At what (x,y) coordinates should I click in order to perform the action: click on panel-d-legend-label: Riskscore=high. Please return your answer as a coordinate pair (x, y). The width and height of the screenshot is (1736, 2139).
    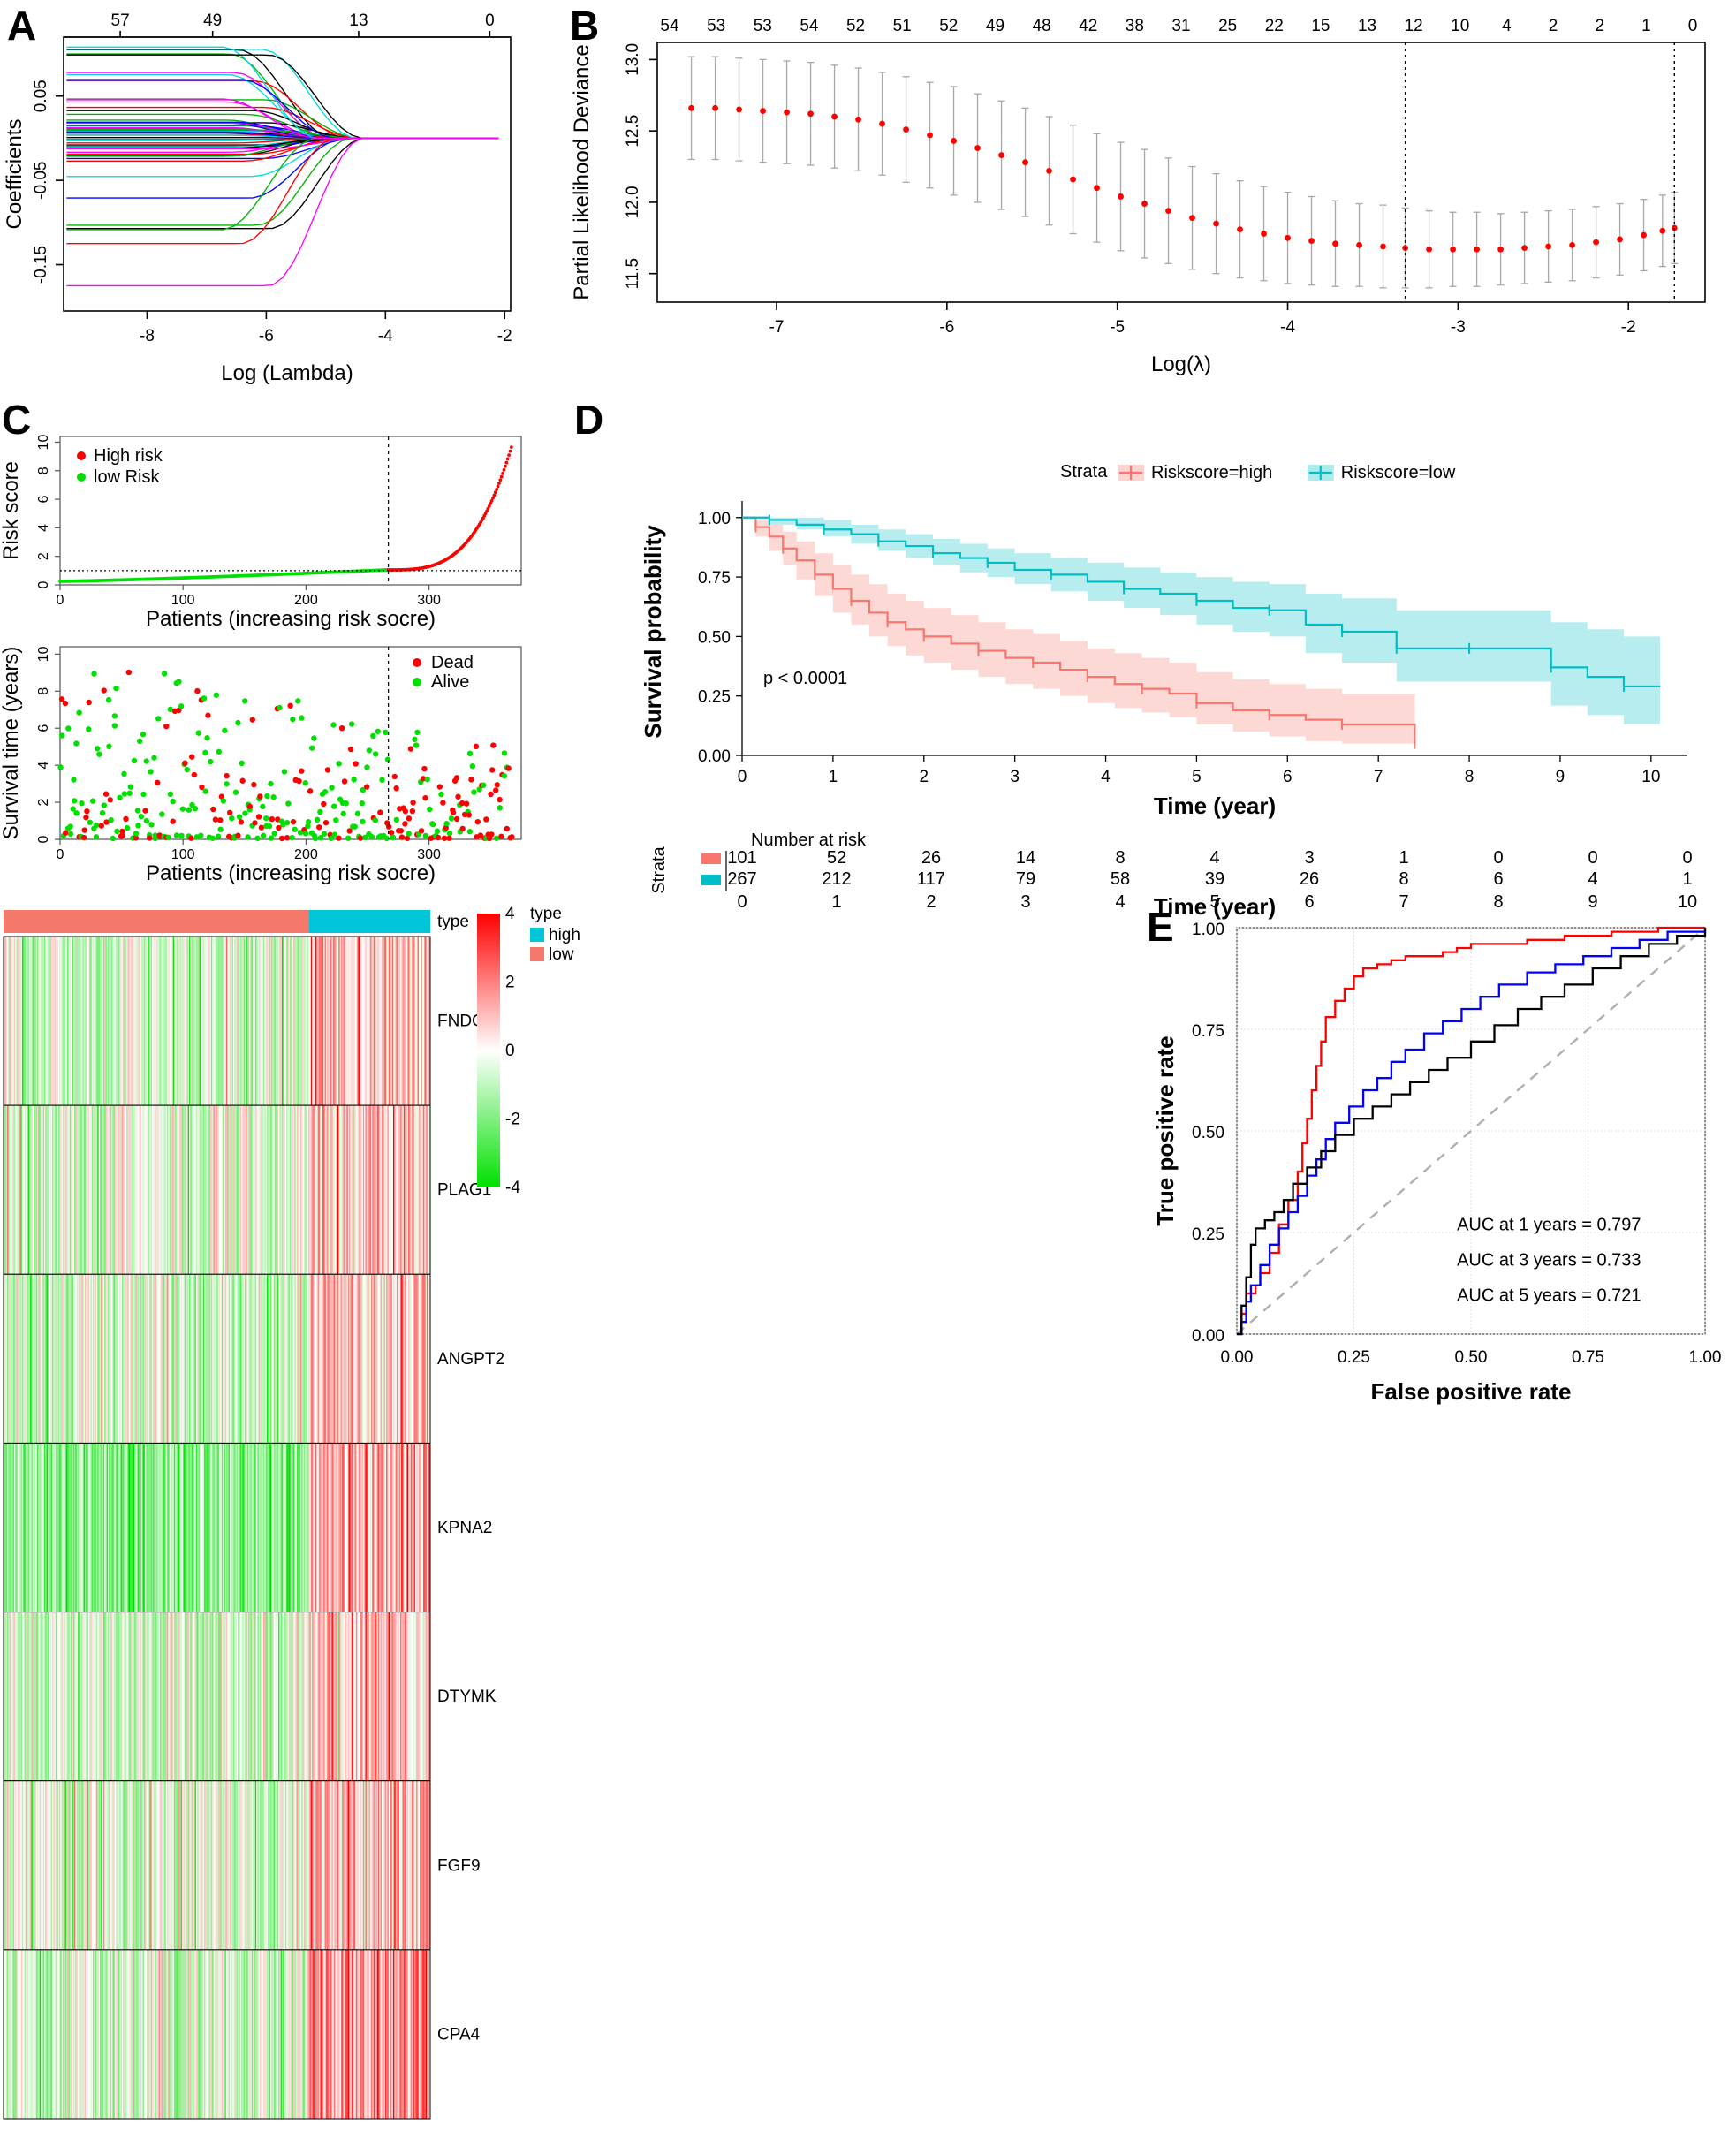
    Looking at the image, I should click on (1211, 472).